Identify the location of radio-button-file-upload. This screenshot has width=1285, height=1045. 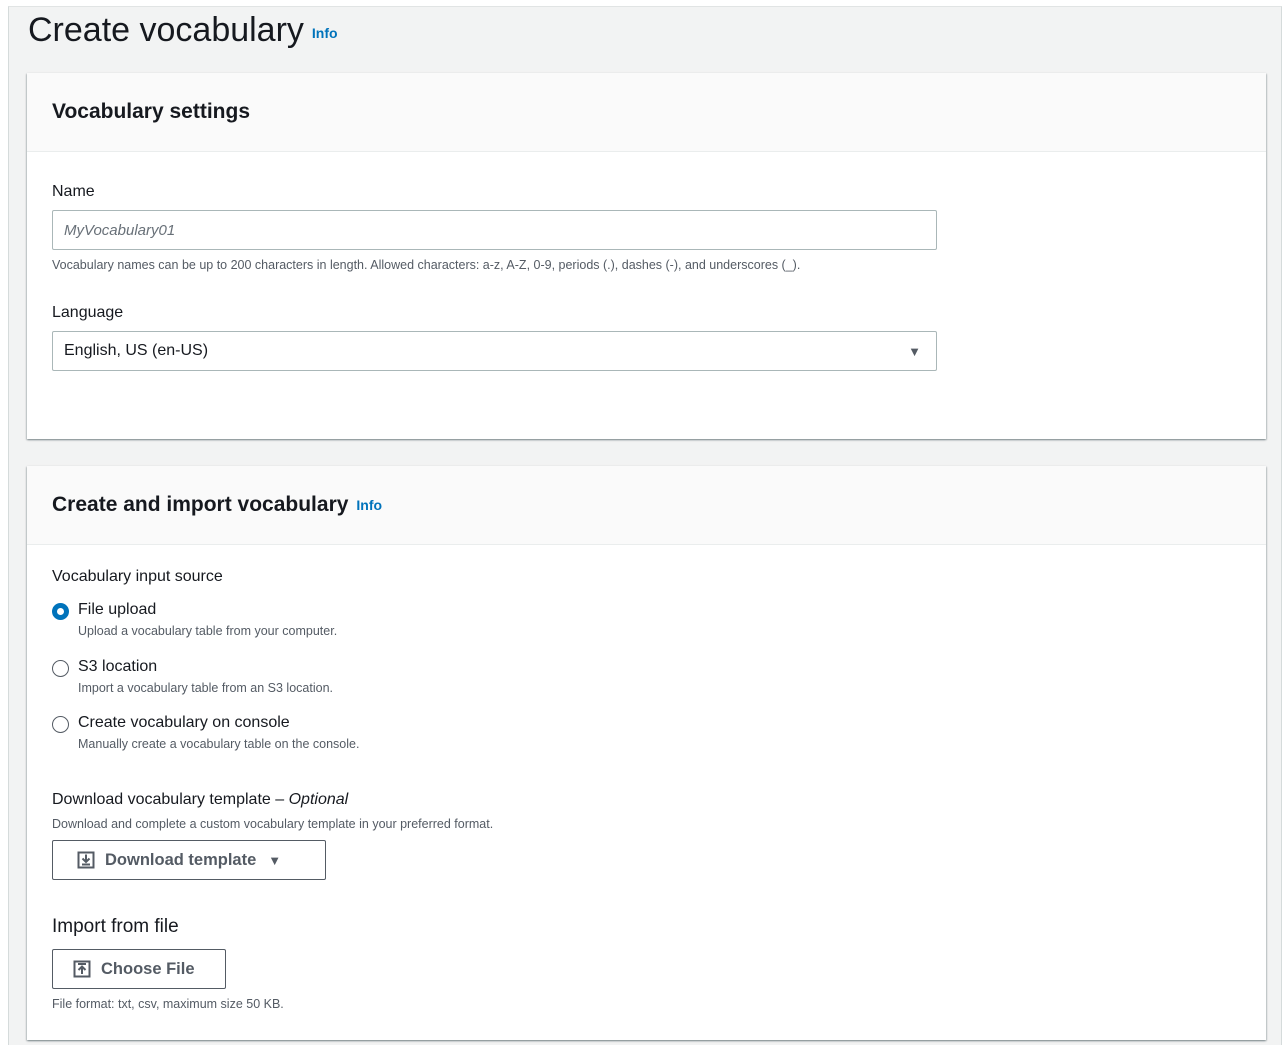
(60, 611).